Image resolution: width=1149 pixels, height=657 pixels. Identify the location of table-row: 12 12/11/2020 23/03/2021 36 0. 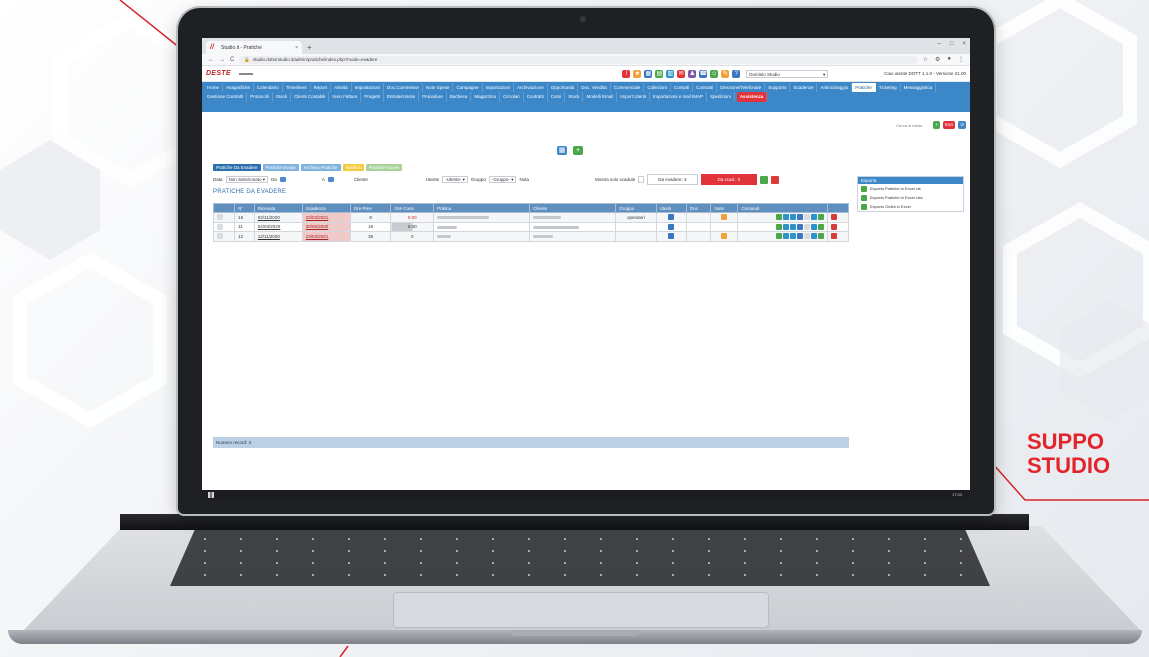
(531, 236).